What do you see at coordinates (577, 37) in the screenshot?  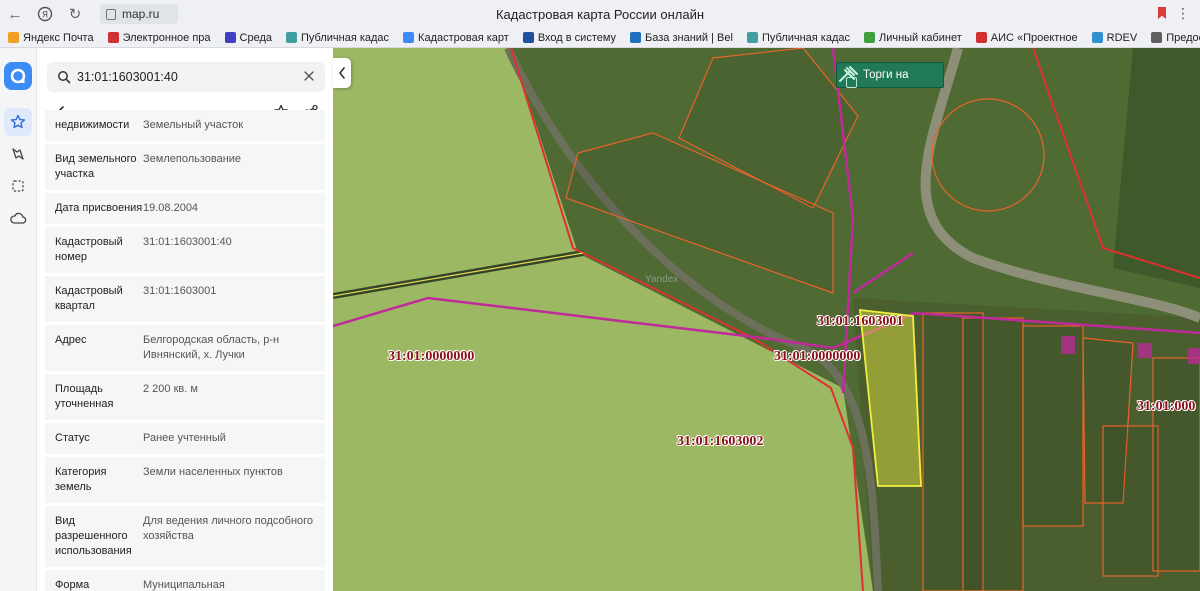 I see `bookmark-label: Вход в систему` at bounding box center [577, 37].